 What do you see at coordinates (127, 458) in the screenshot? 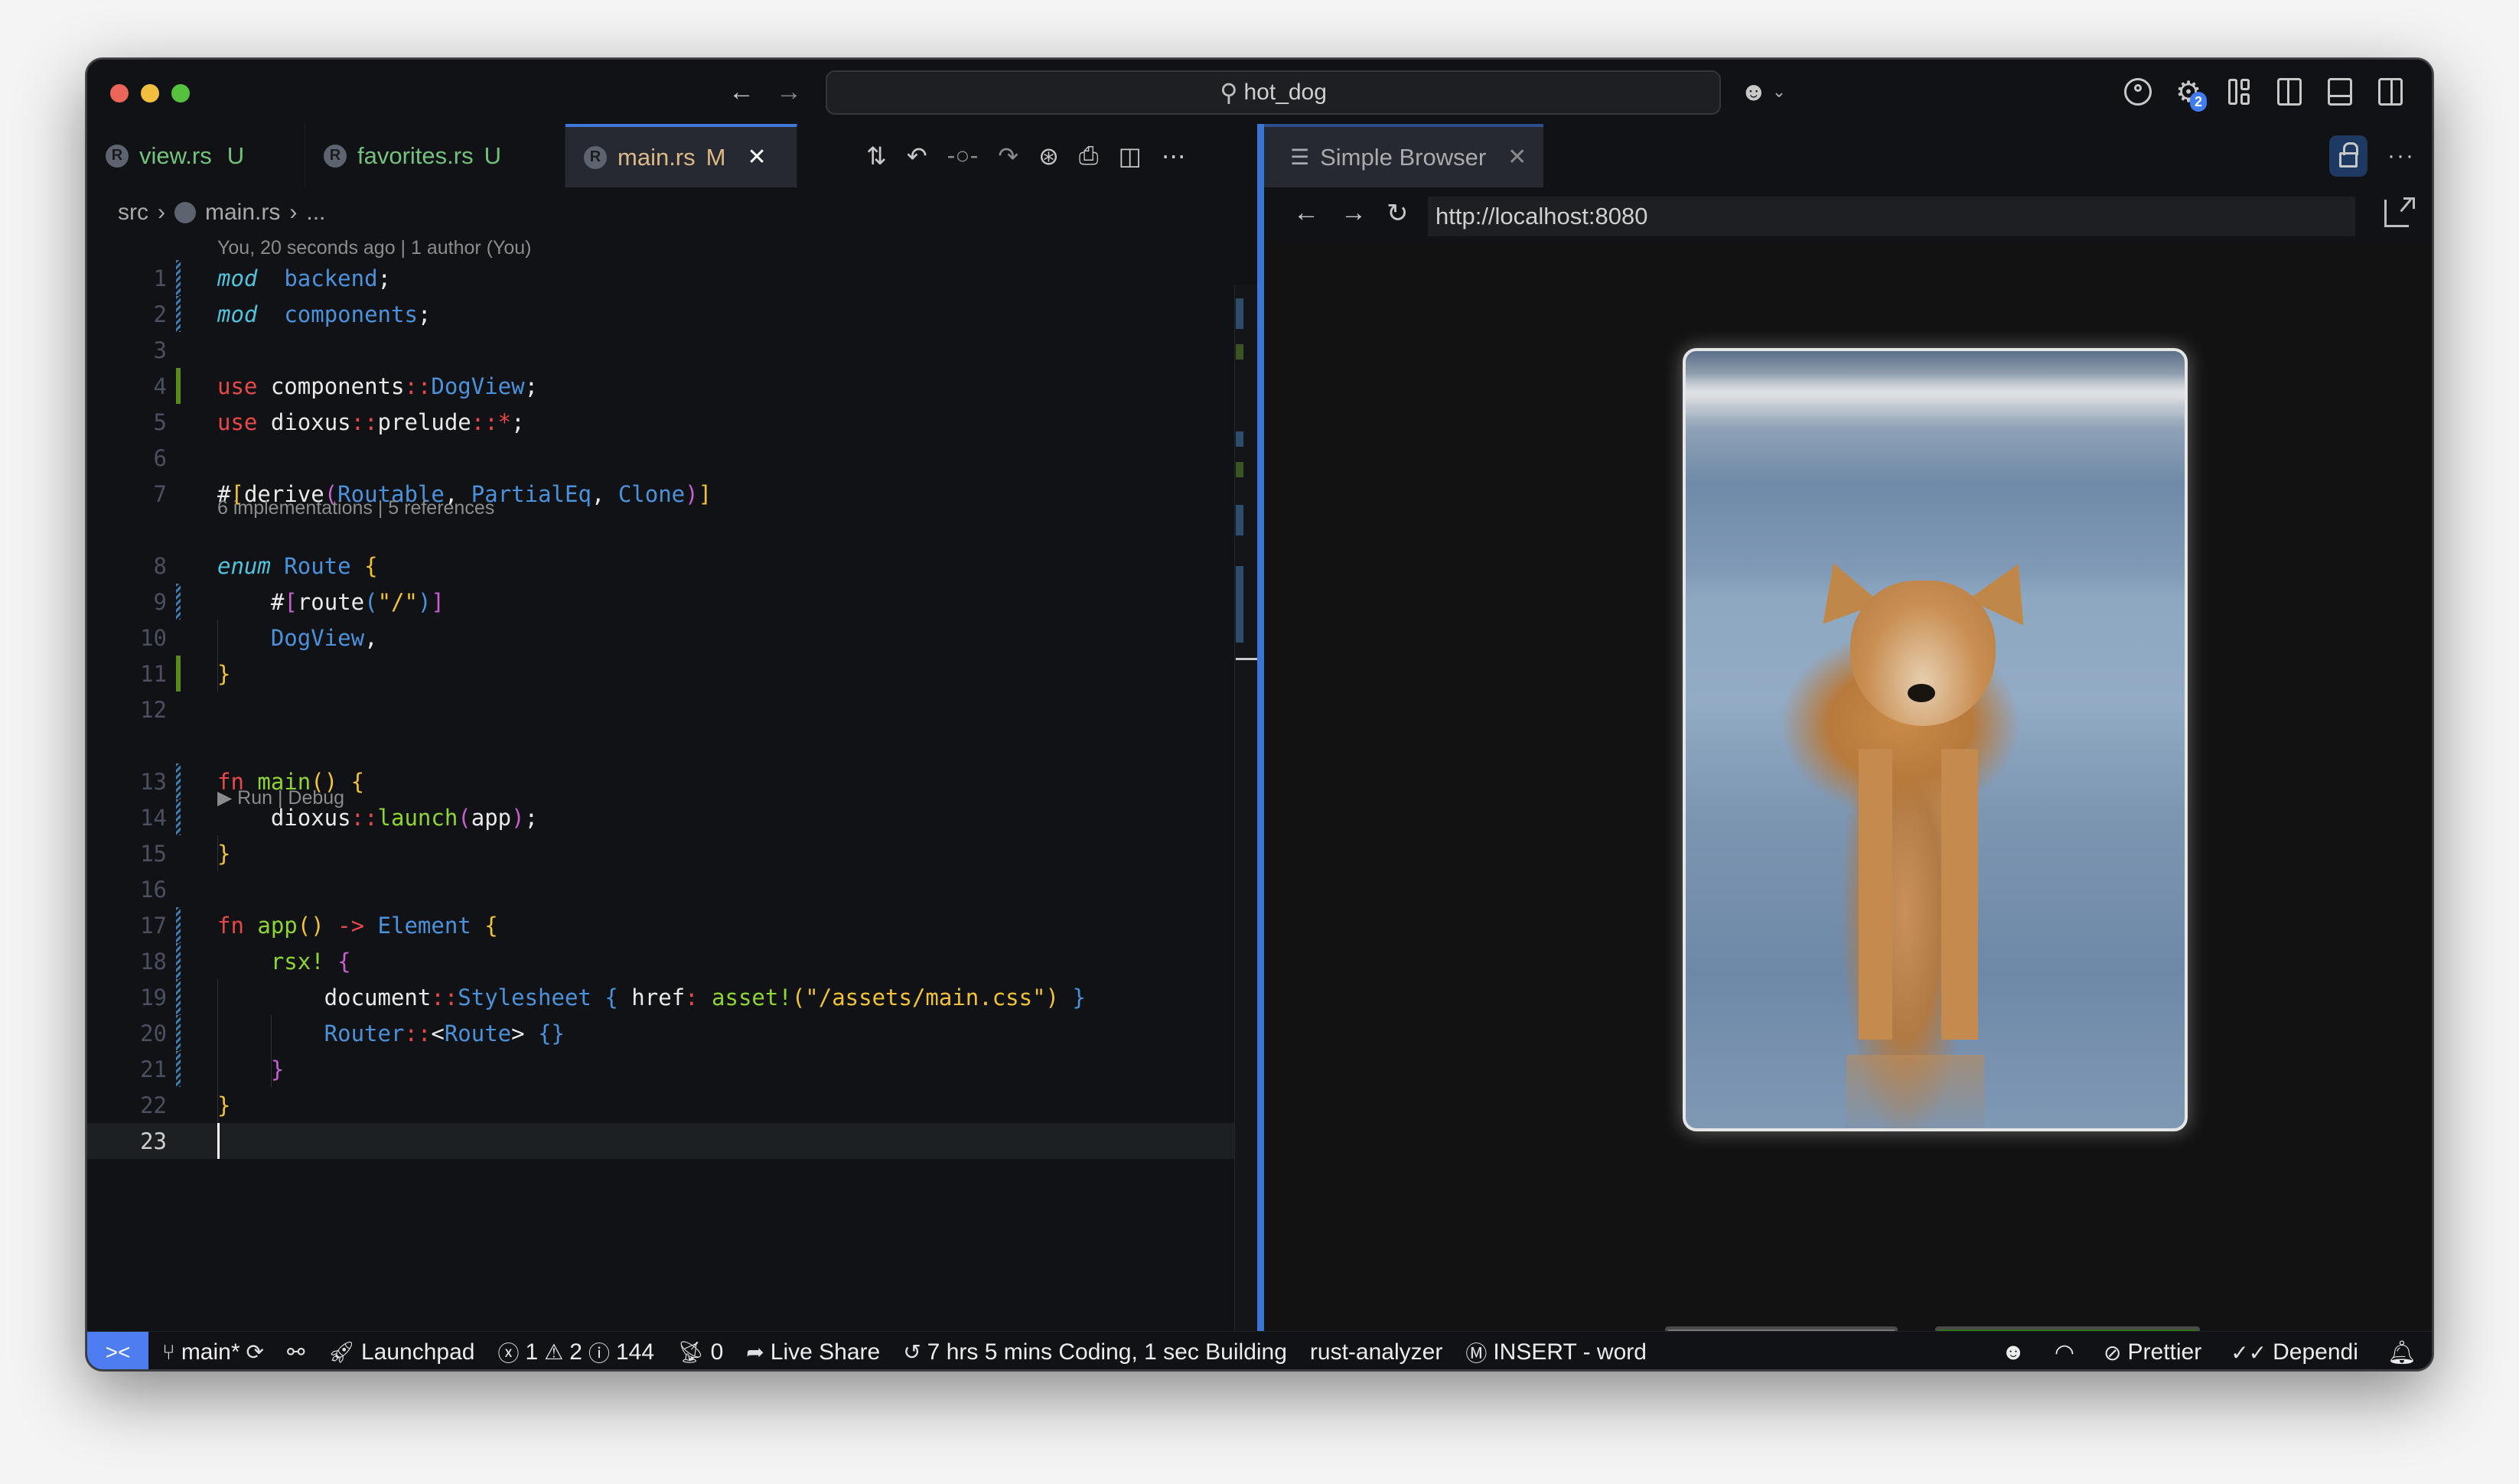
I see `line-number: 6` at bounding box center [127, 458].